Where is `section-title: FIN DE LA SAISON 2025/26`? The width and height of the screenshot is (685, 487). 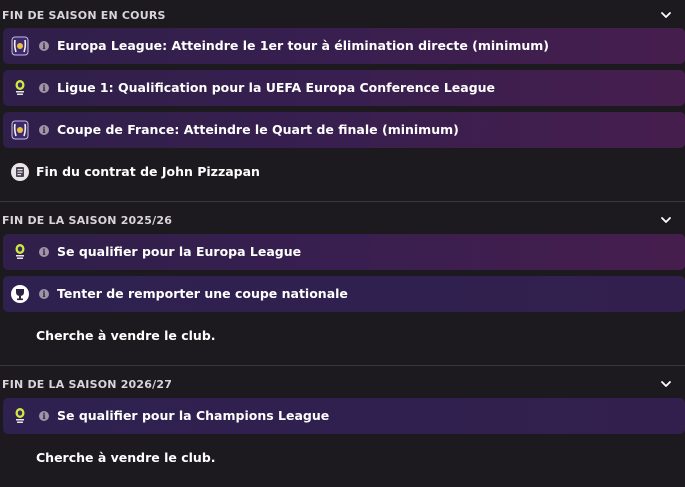
section-title: FIN DE LA SAISON 2025/26 is located at coordinates (87, 220).